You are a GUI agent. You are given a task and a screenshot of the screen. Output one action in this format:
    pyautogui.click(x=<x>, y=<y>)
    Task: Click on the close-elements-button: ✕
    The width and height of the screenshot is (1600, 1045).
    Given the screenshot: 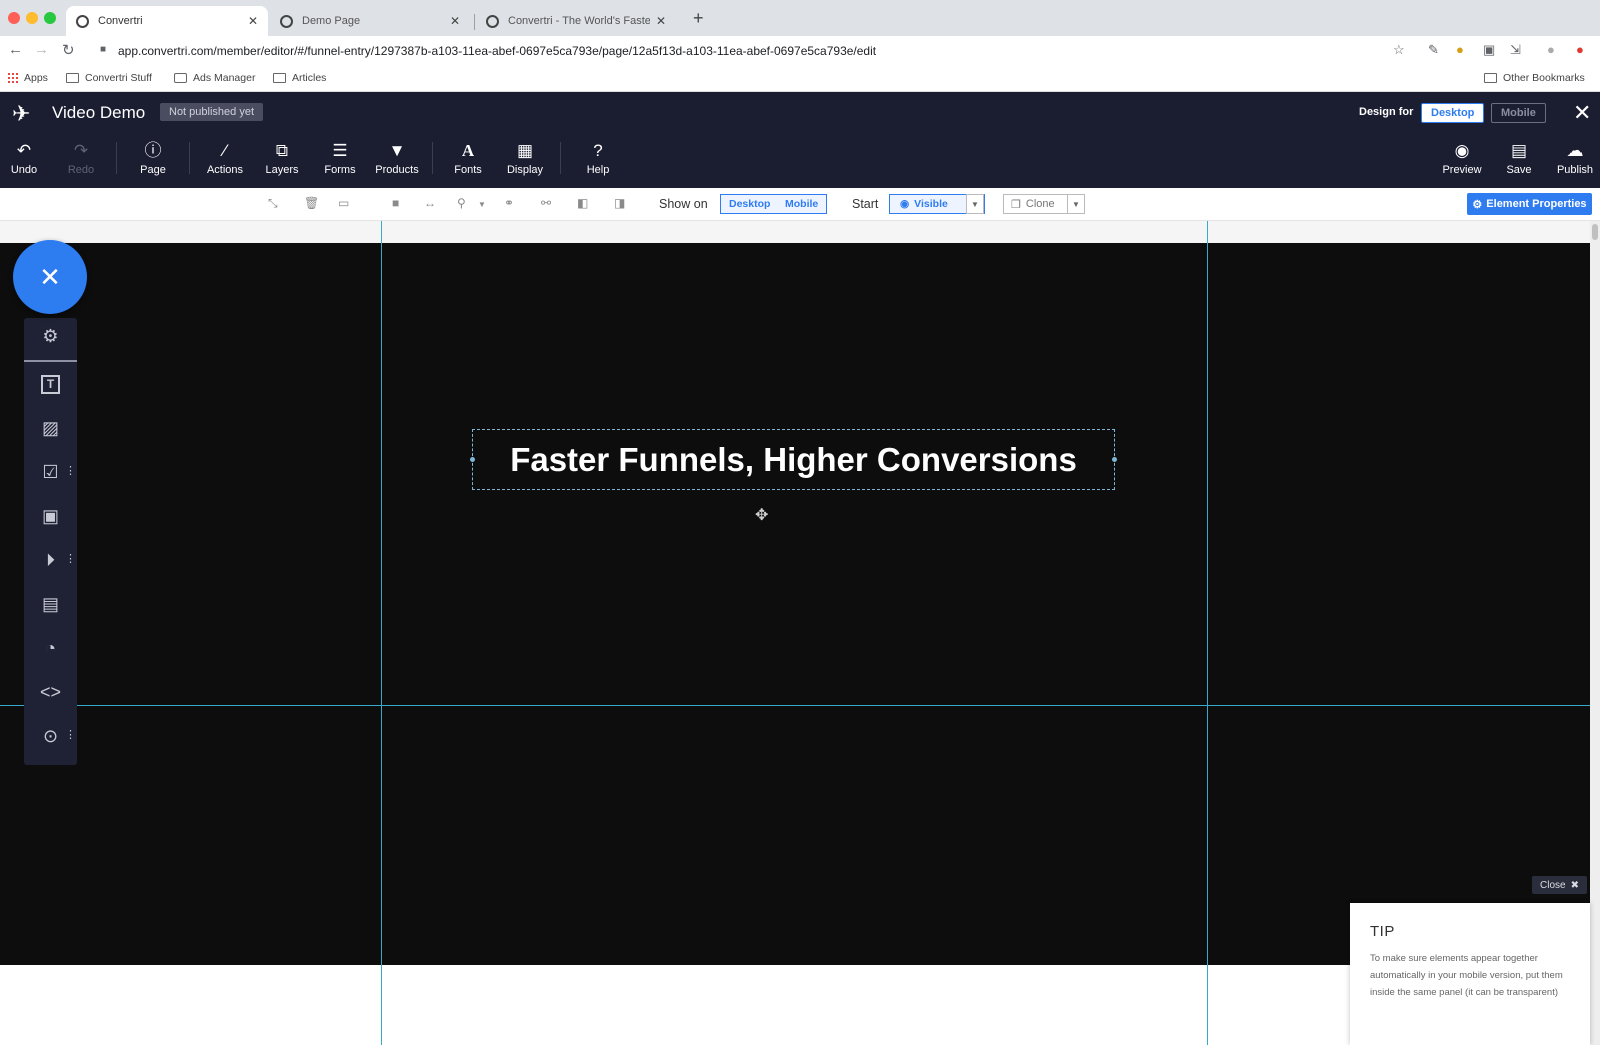 What is the action you would take?
    pyautogui.click(x=50, y=277)
    